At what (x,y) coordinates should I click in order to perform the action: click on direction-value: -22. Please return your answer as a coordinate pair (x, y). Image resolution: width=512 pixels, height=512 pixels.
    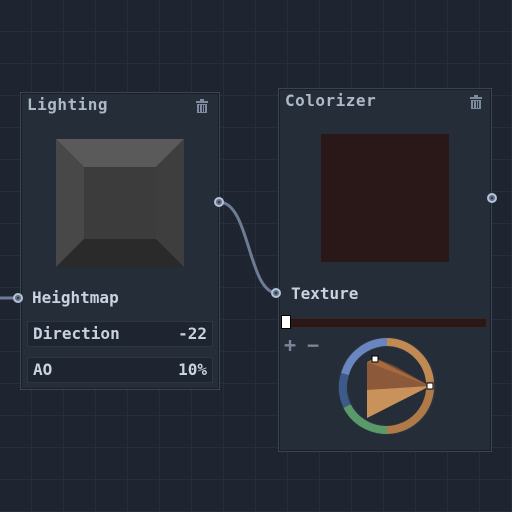
    Looking at the image, I should click on (192, 333).